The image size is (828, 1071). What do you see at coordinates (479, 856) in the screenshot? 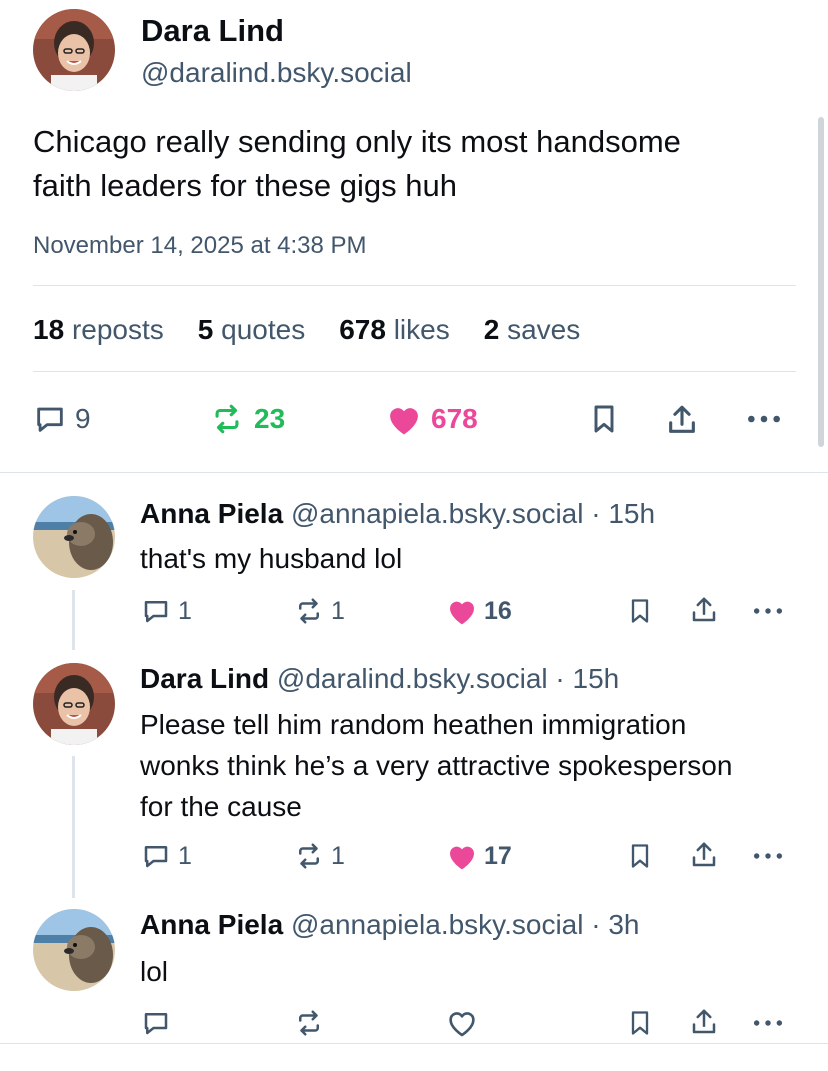
I see `like-button: 17` at bounding box center [479, 856].